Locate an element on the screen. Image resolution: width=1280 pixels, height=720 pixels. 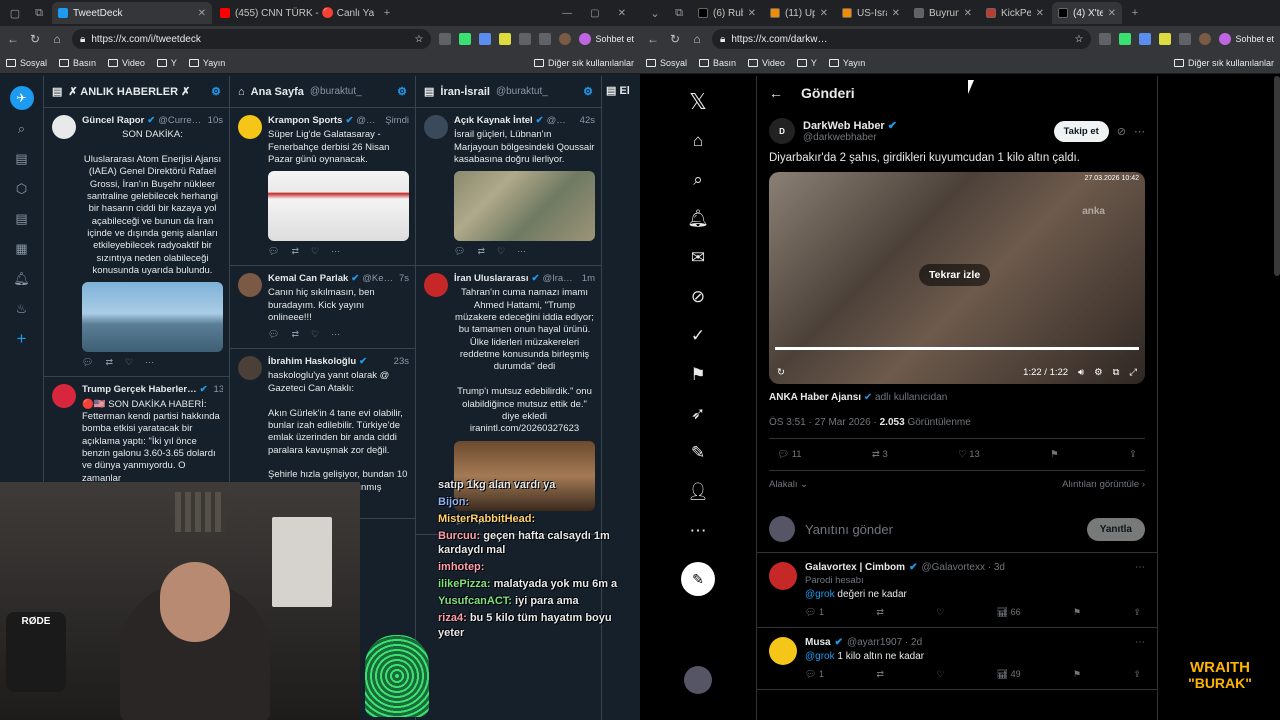
chat-username: Burcuu: is located at coordinates (459, 536).